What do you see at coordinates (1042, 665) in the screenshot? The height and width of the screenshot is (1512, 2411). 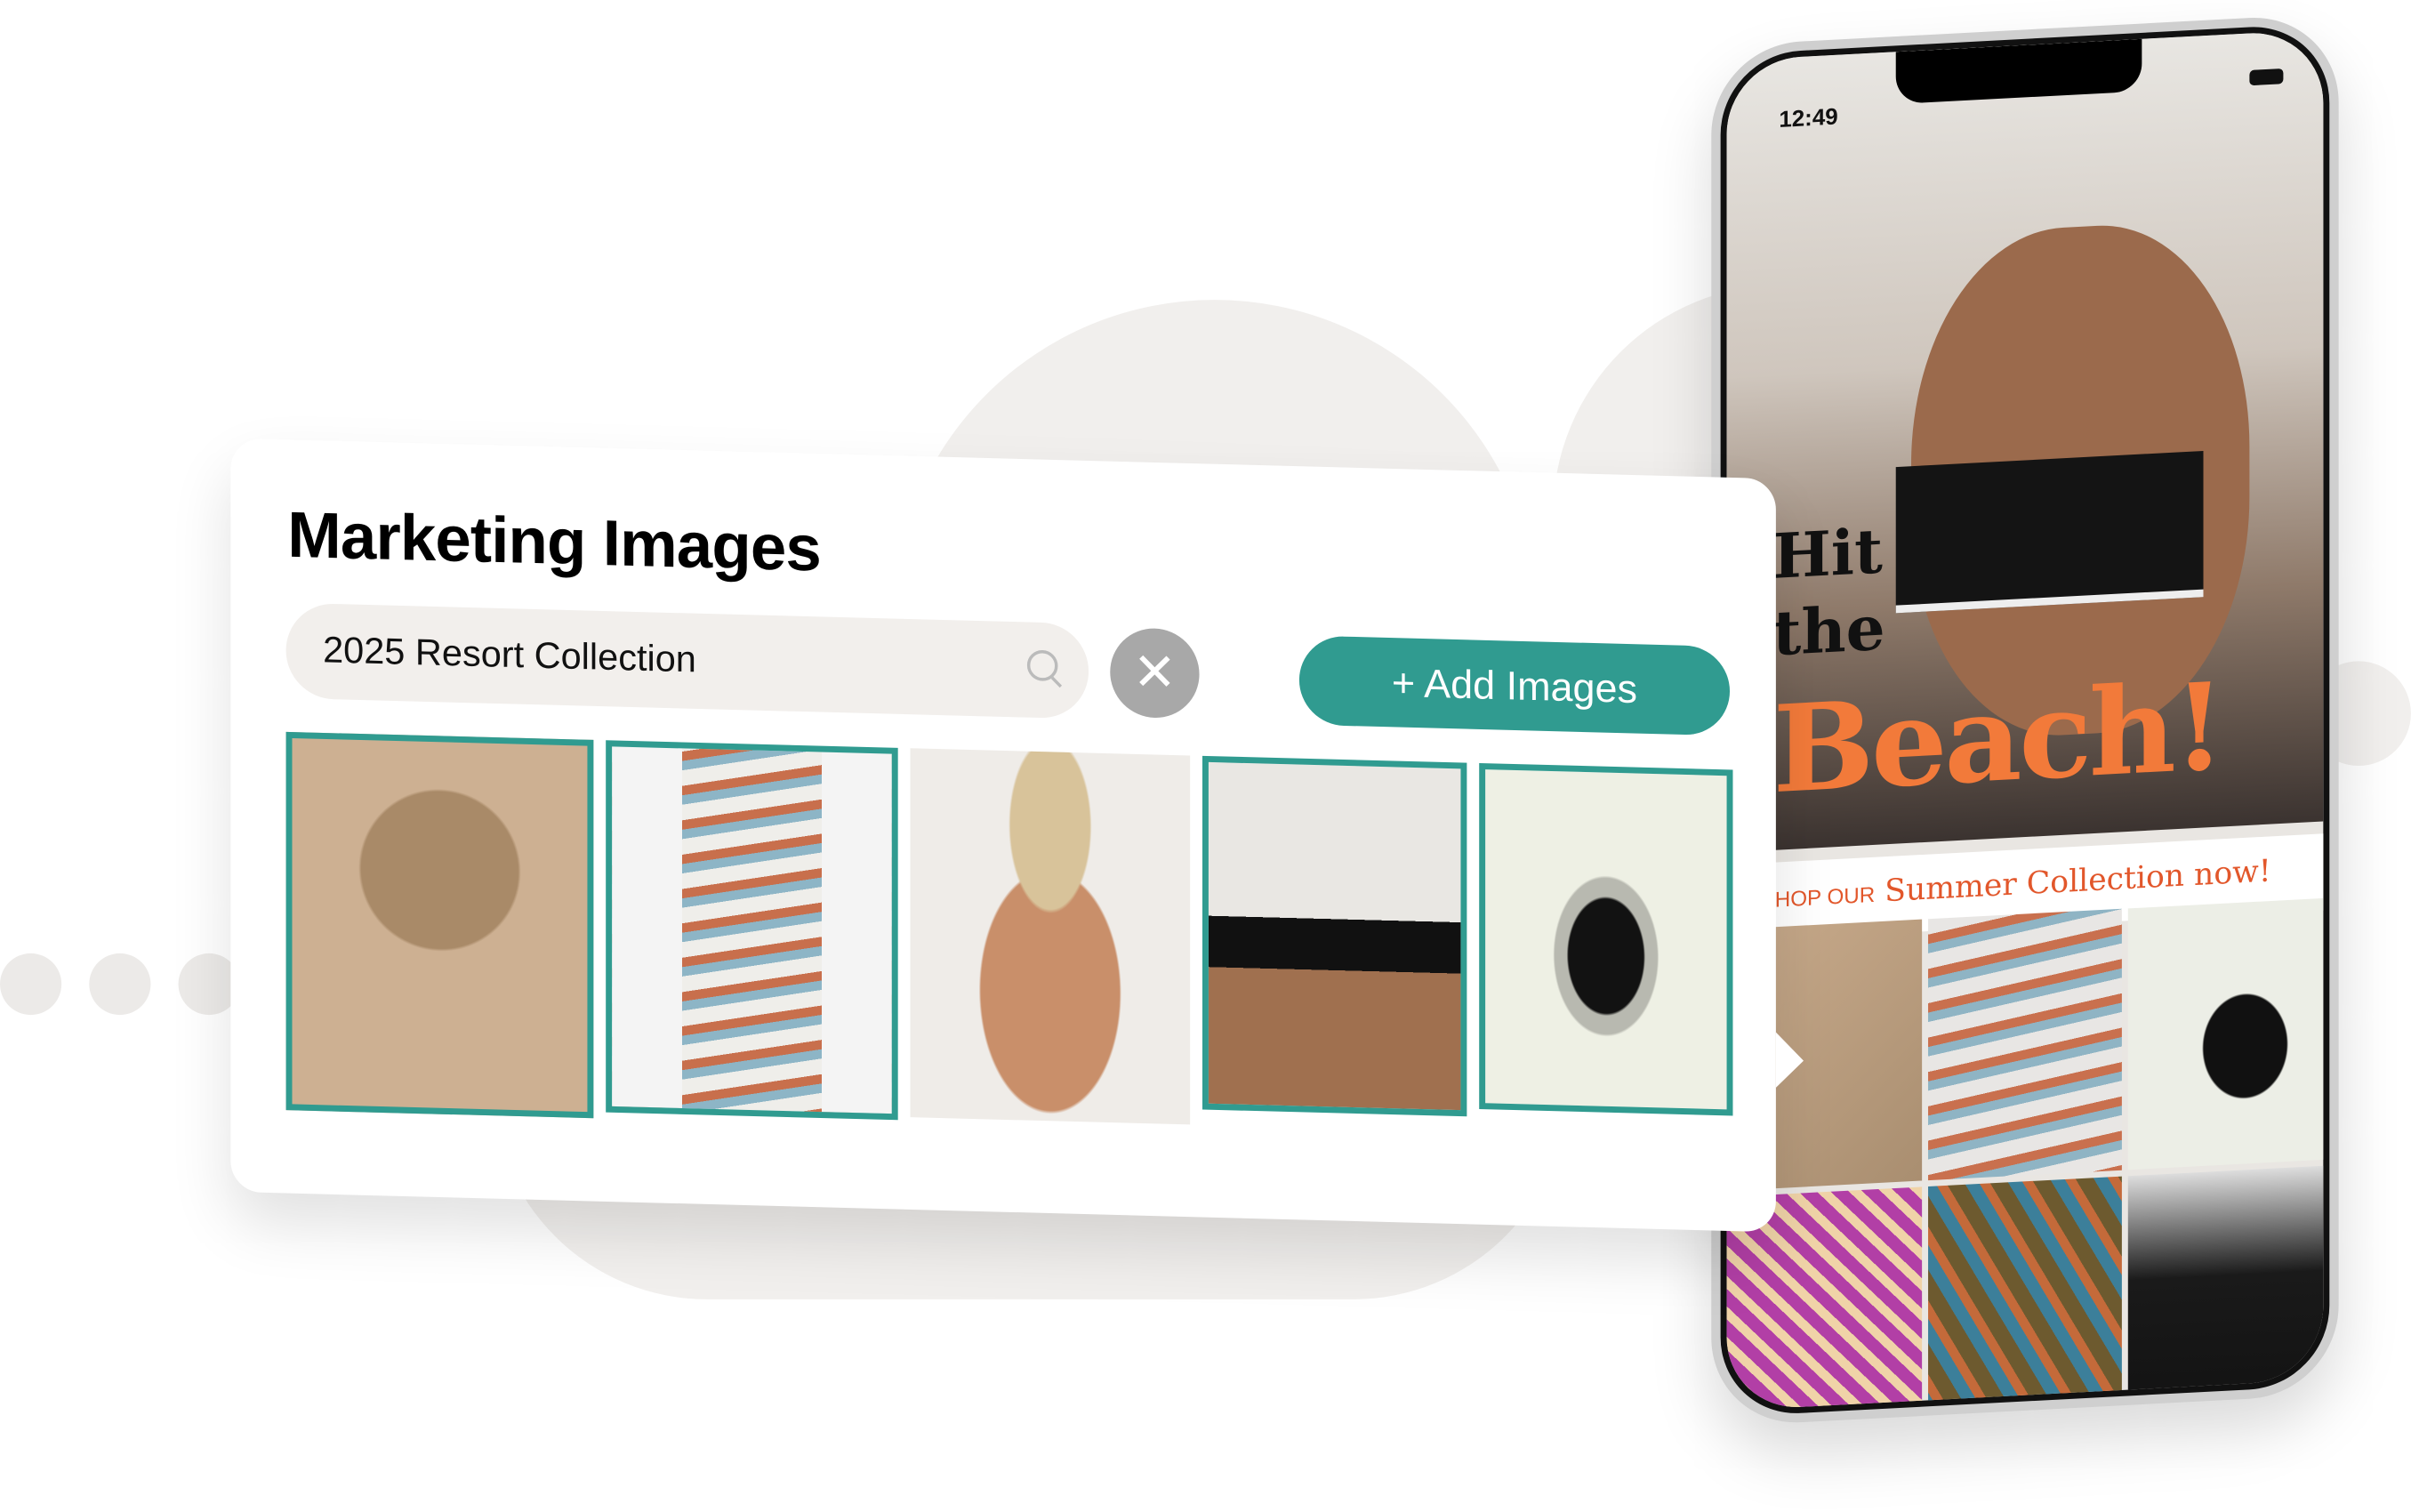 I see `search-icon` at bounding box center [1042, 665].